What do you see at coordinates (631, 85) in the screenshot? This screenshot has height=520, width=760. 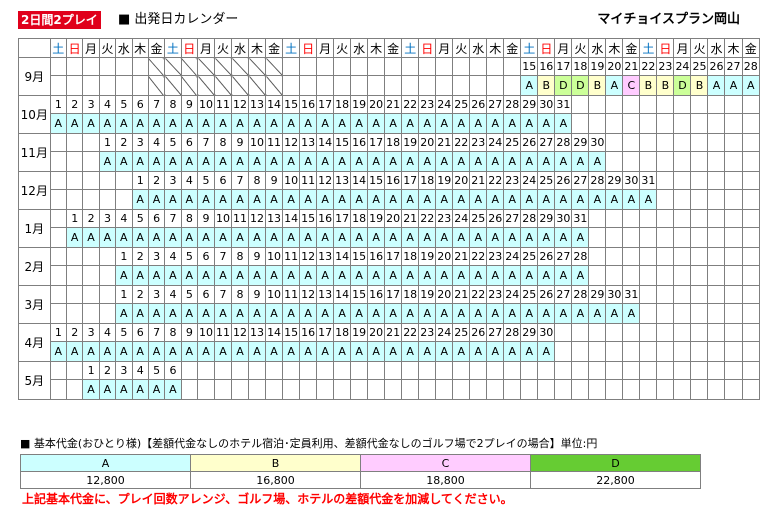 I see `price-code: C` at bounding box center [631, 85].